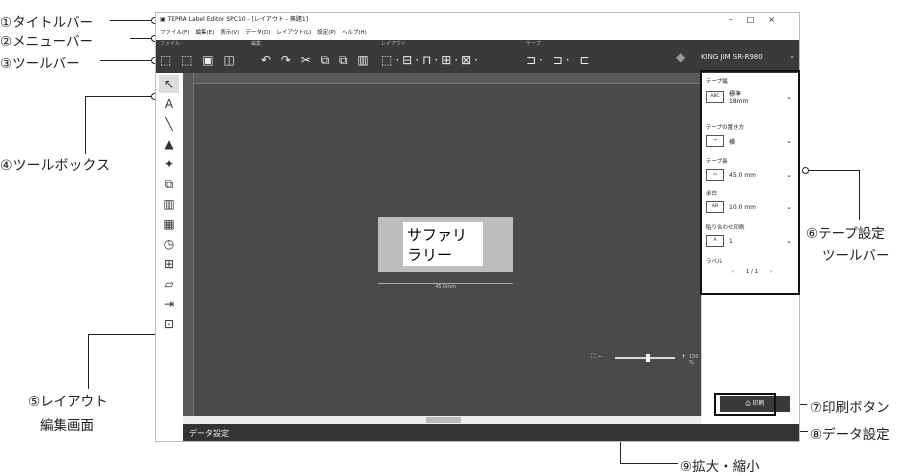 The image size is (914, 475). What do you see at coordinates (559, 60) in the screenshot?
I see `tape-tools: ⊐· ⊐· ⊏` at bounding box center [559, 60].